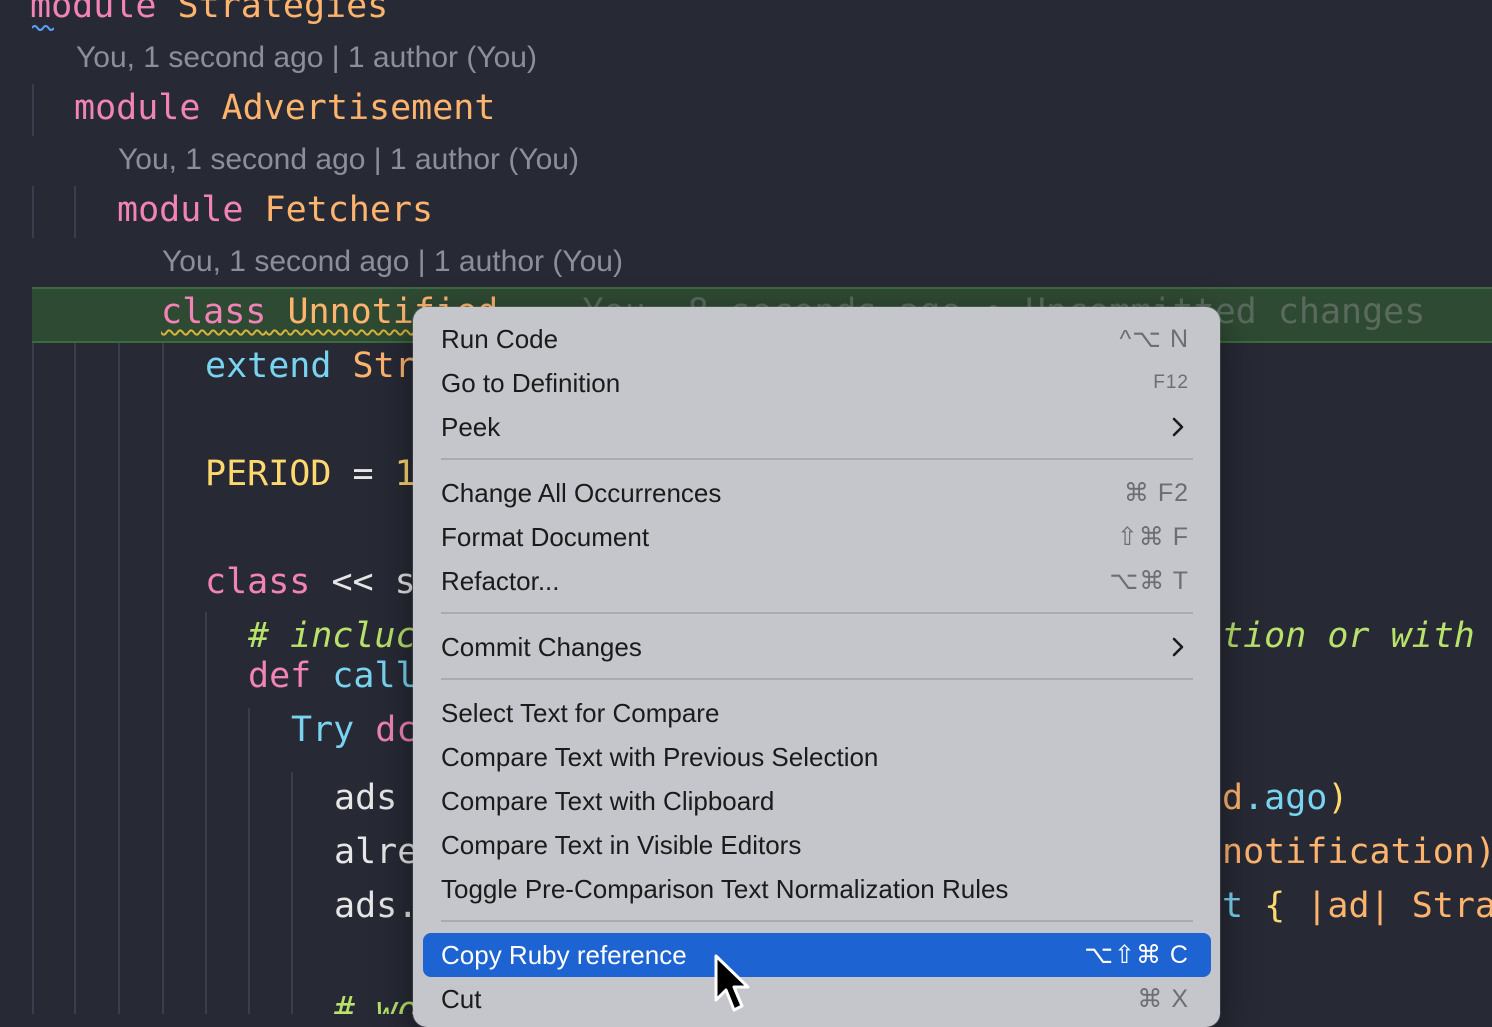  What do you see at coordinates (817, 845) in the screenshot?
I see `menu-item-compare-visible-editors: Compare Text in Visible Editors` at bounding box center [817, 845].